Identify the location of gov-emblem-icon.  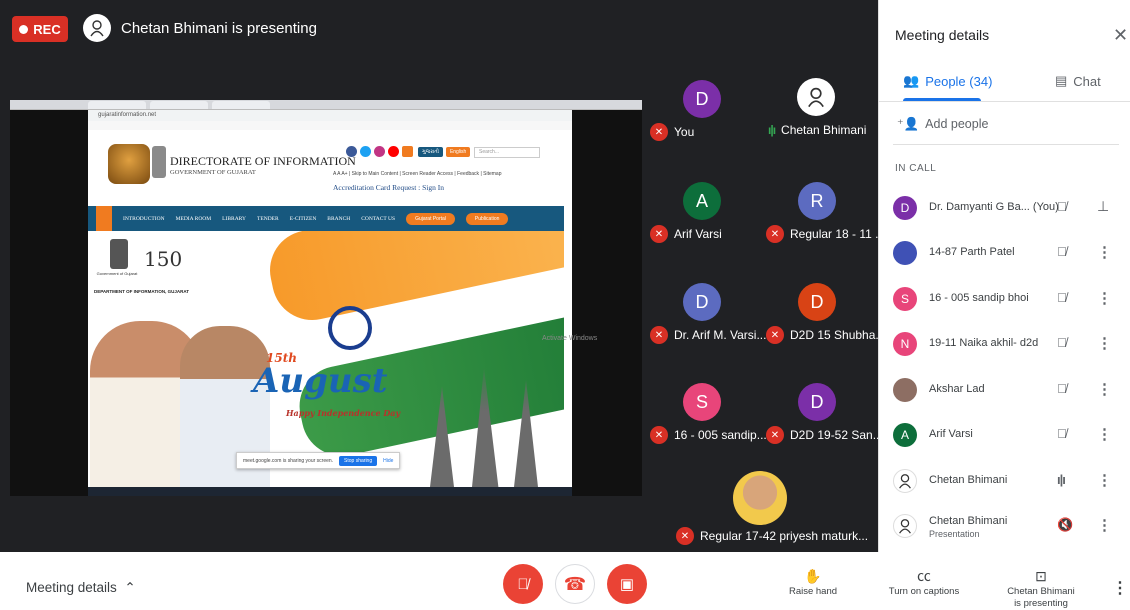
(119, 254).